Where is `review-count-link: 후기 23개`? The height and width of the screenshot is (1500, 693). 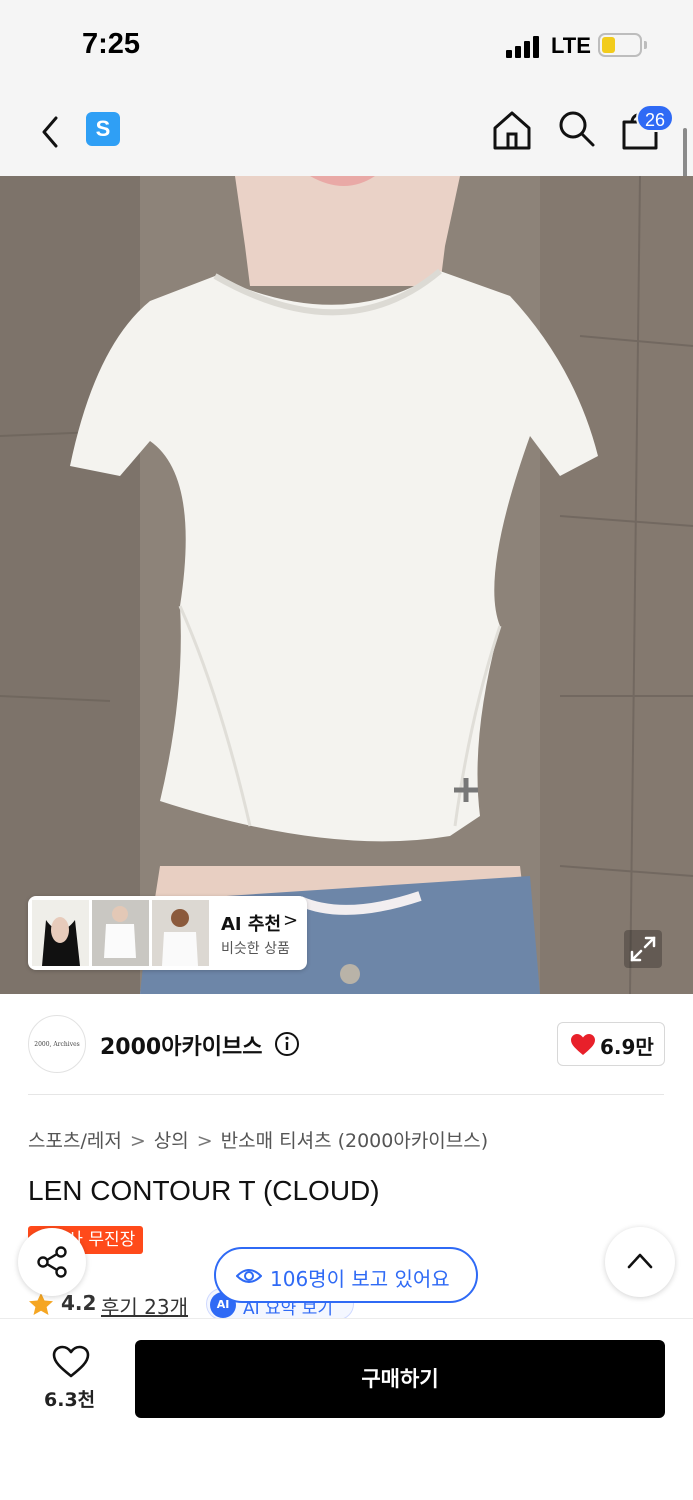
review-count-link: 후기 23개 is located at coordinates (144, 1305).